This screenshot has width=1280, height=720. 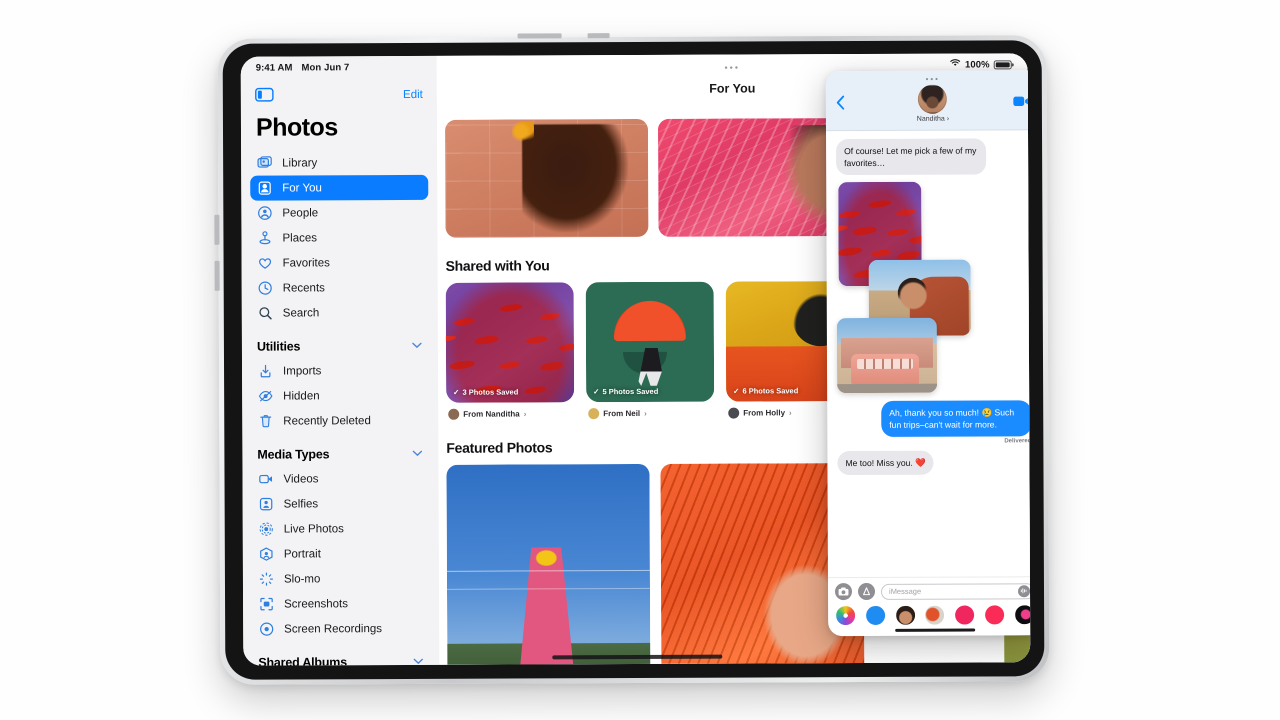 What do you see at coordinates (650, 342) in the screenshot?
I see `shared-card-thumb: ✓ 5 Photos Saved` at bounding box center [650, 342].